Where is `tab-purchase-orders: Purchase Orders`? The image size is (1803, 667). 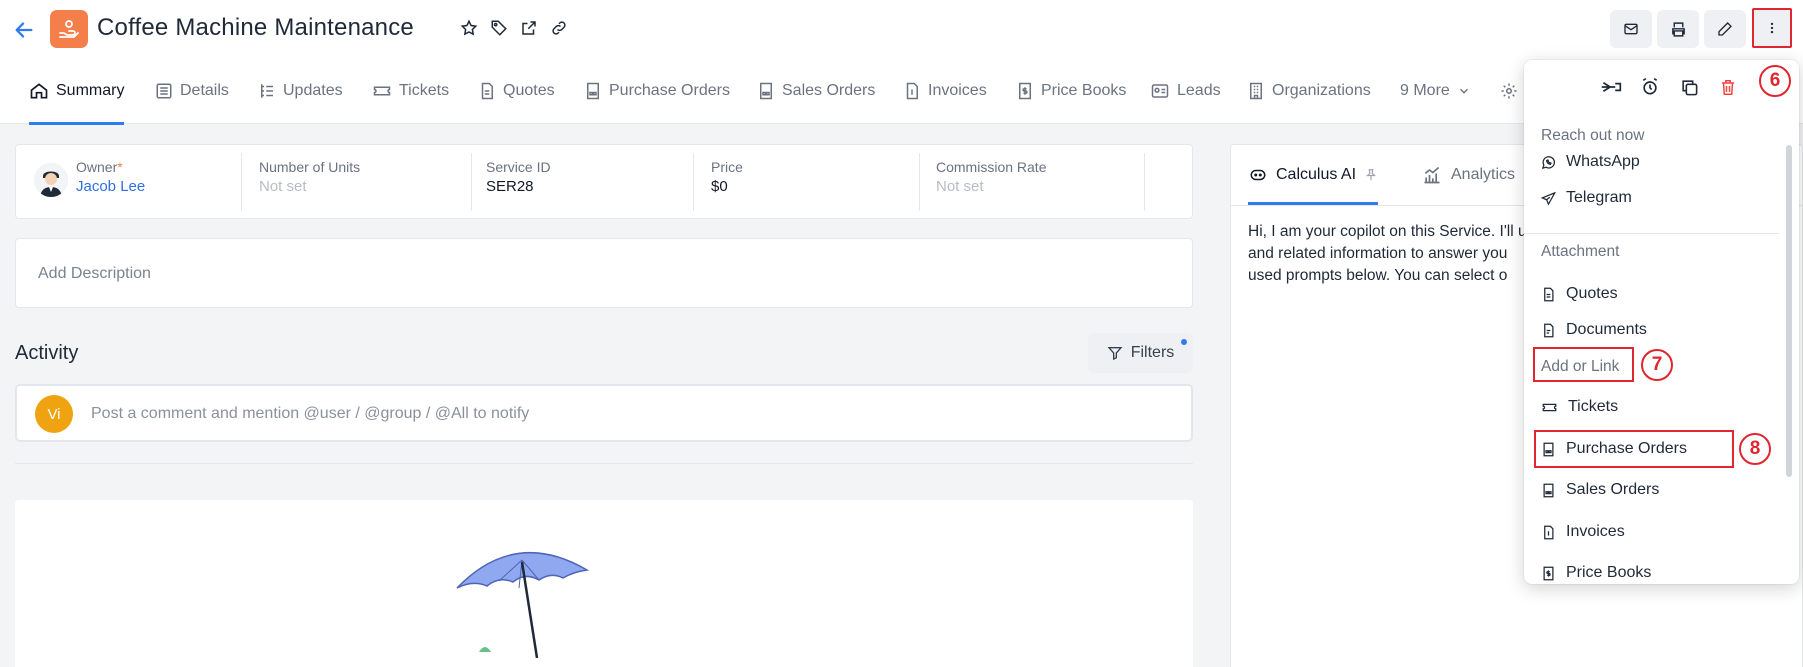 tab-purchase-orders: Purchase Orders is located at coordinates (657, 91).